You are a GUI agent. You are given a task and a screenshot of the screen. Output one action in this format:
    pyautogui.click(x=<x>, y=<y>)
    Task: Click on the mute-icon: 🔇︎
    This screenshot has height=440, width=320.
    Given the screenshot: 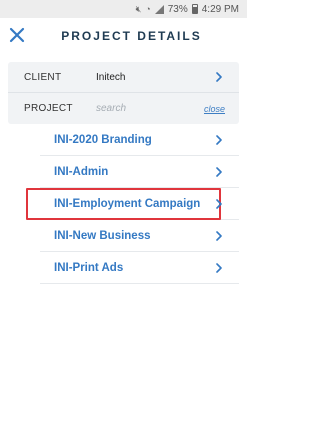 What is the action you would take?
    pyautogui.click(x=138, y=8)
    